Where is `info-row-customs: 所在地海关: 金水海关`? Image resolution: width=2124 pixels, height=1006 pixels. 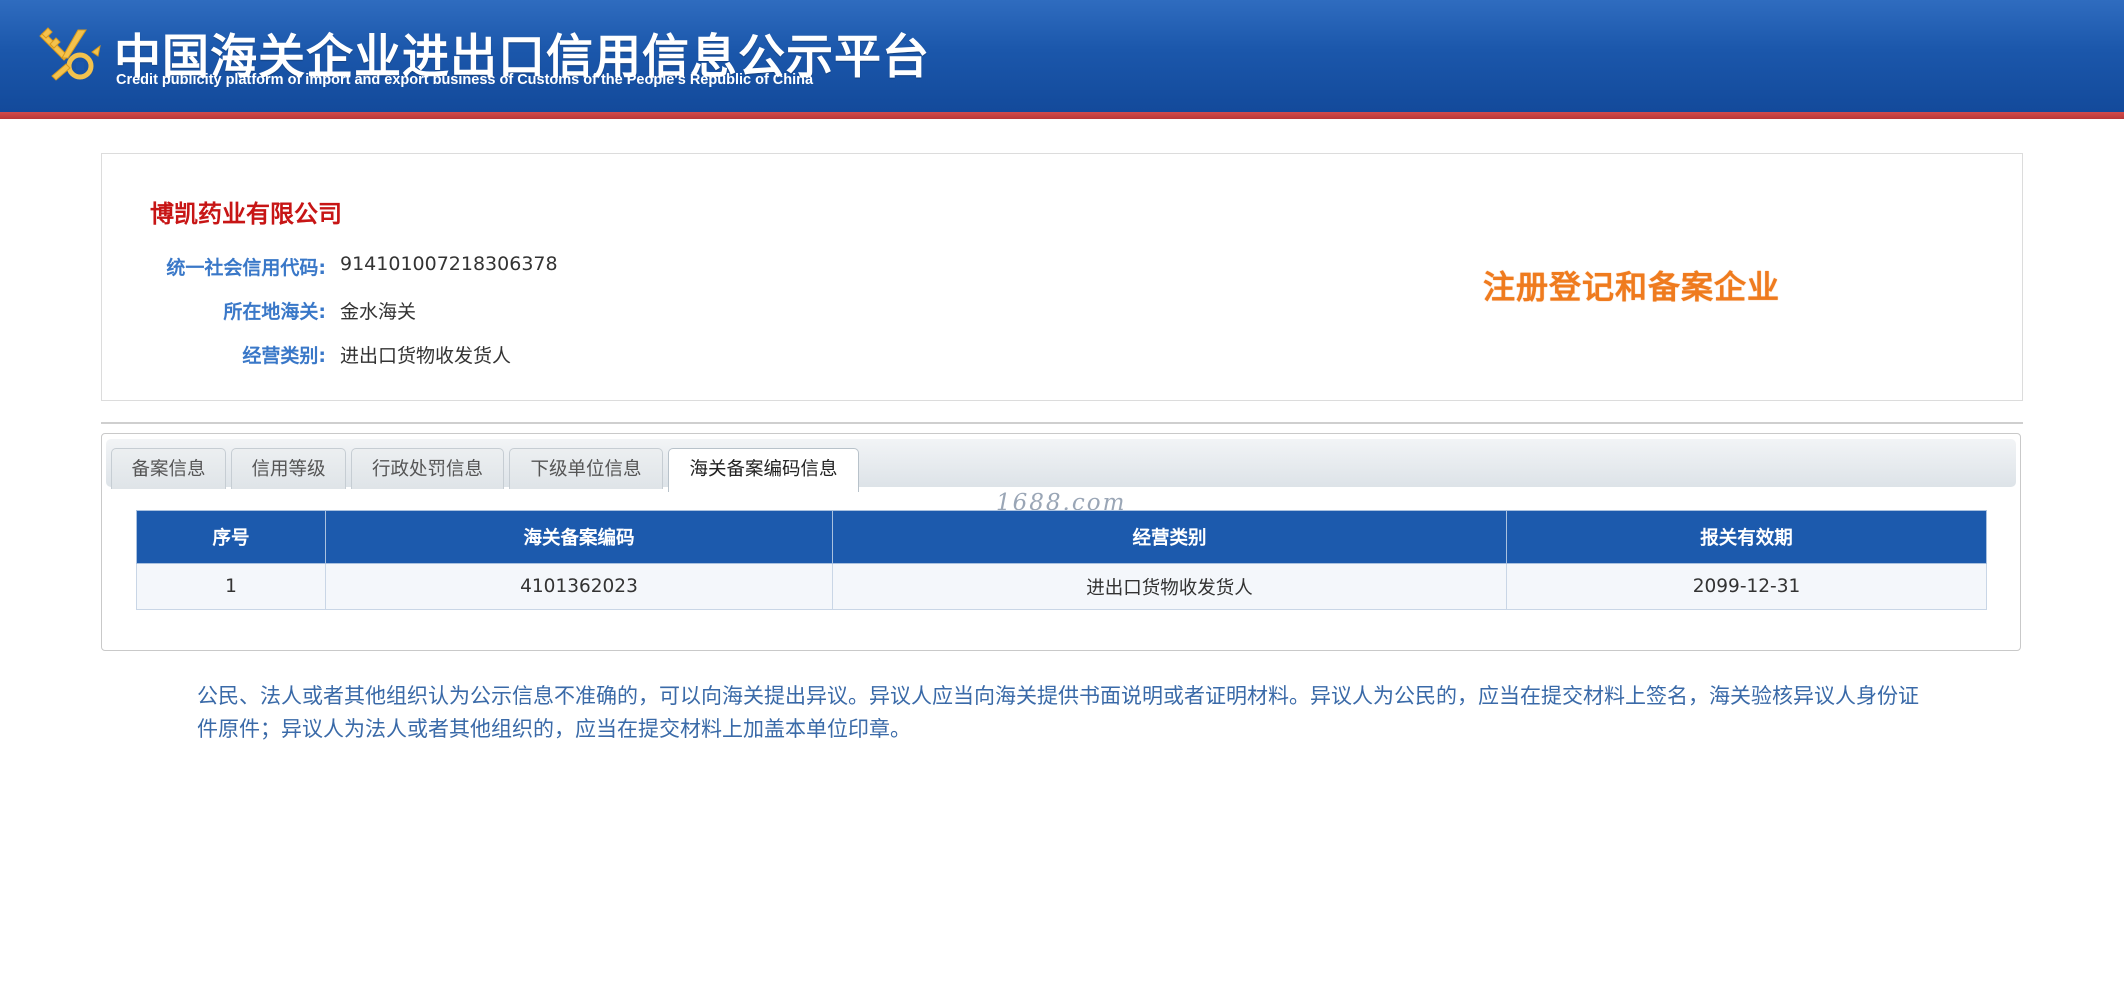 info-row-customs: 所在地海关: 金水海关 is located at coordinates (452, 309).